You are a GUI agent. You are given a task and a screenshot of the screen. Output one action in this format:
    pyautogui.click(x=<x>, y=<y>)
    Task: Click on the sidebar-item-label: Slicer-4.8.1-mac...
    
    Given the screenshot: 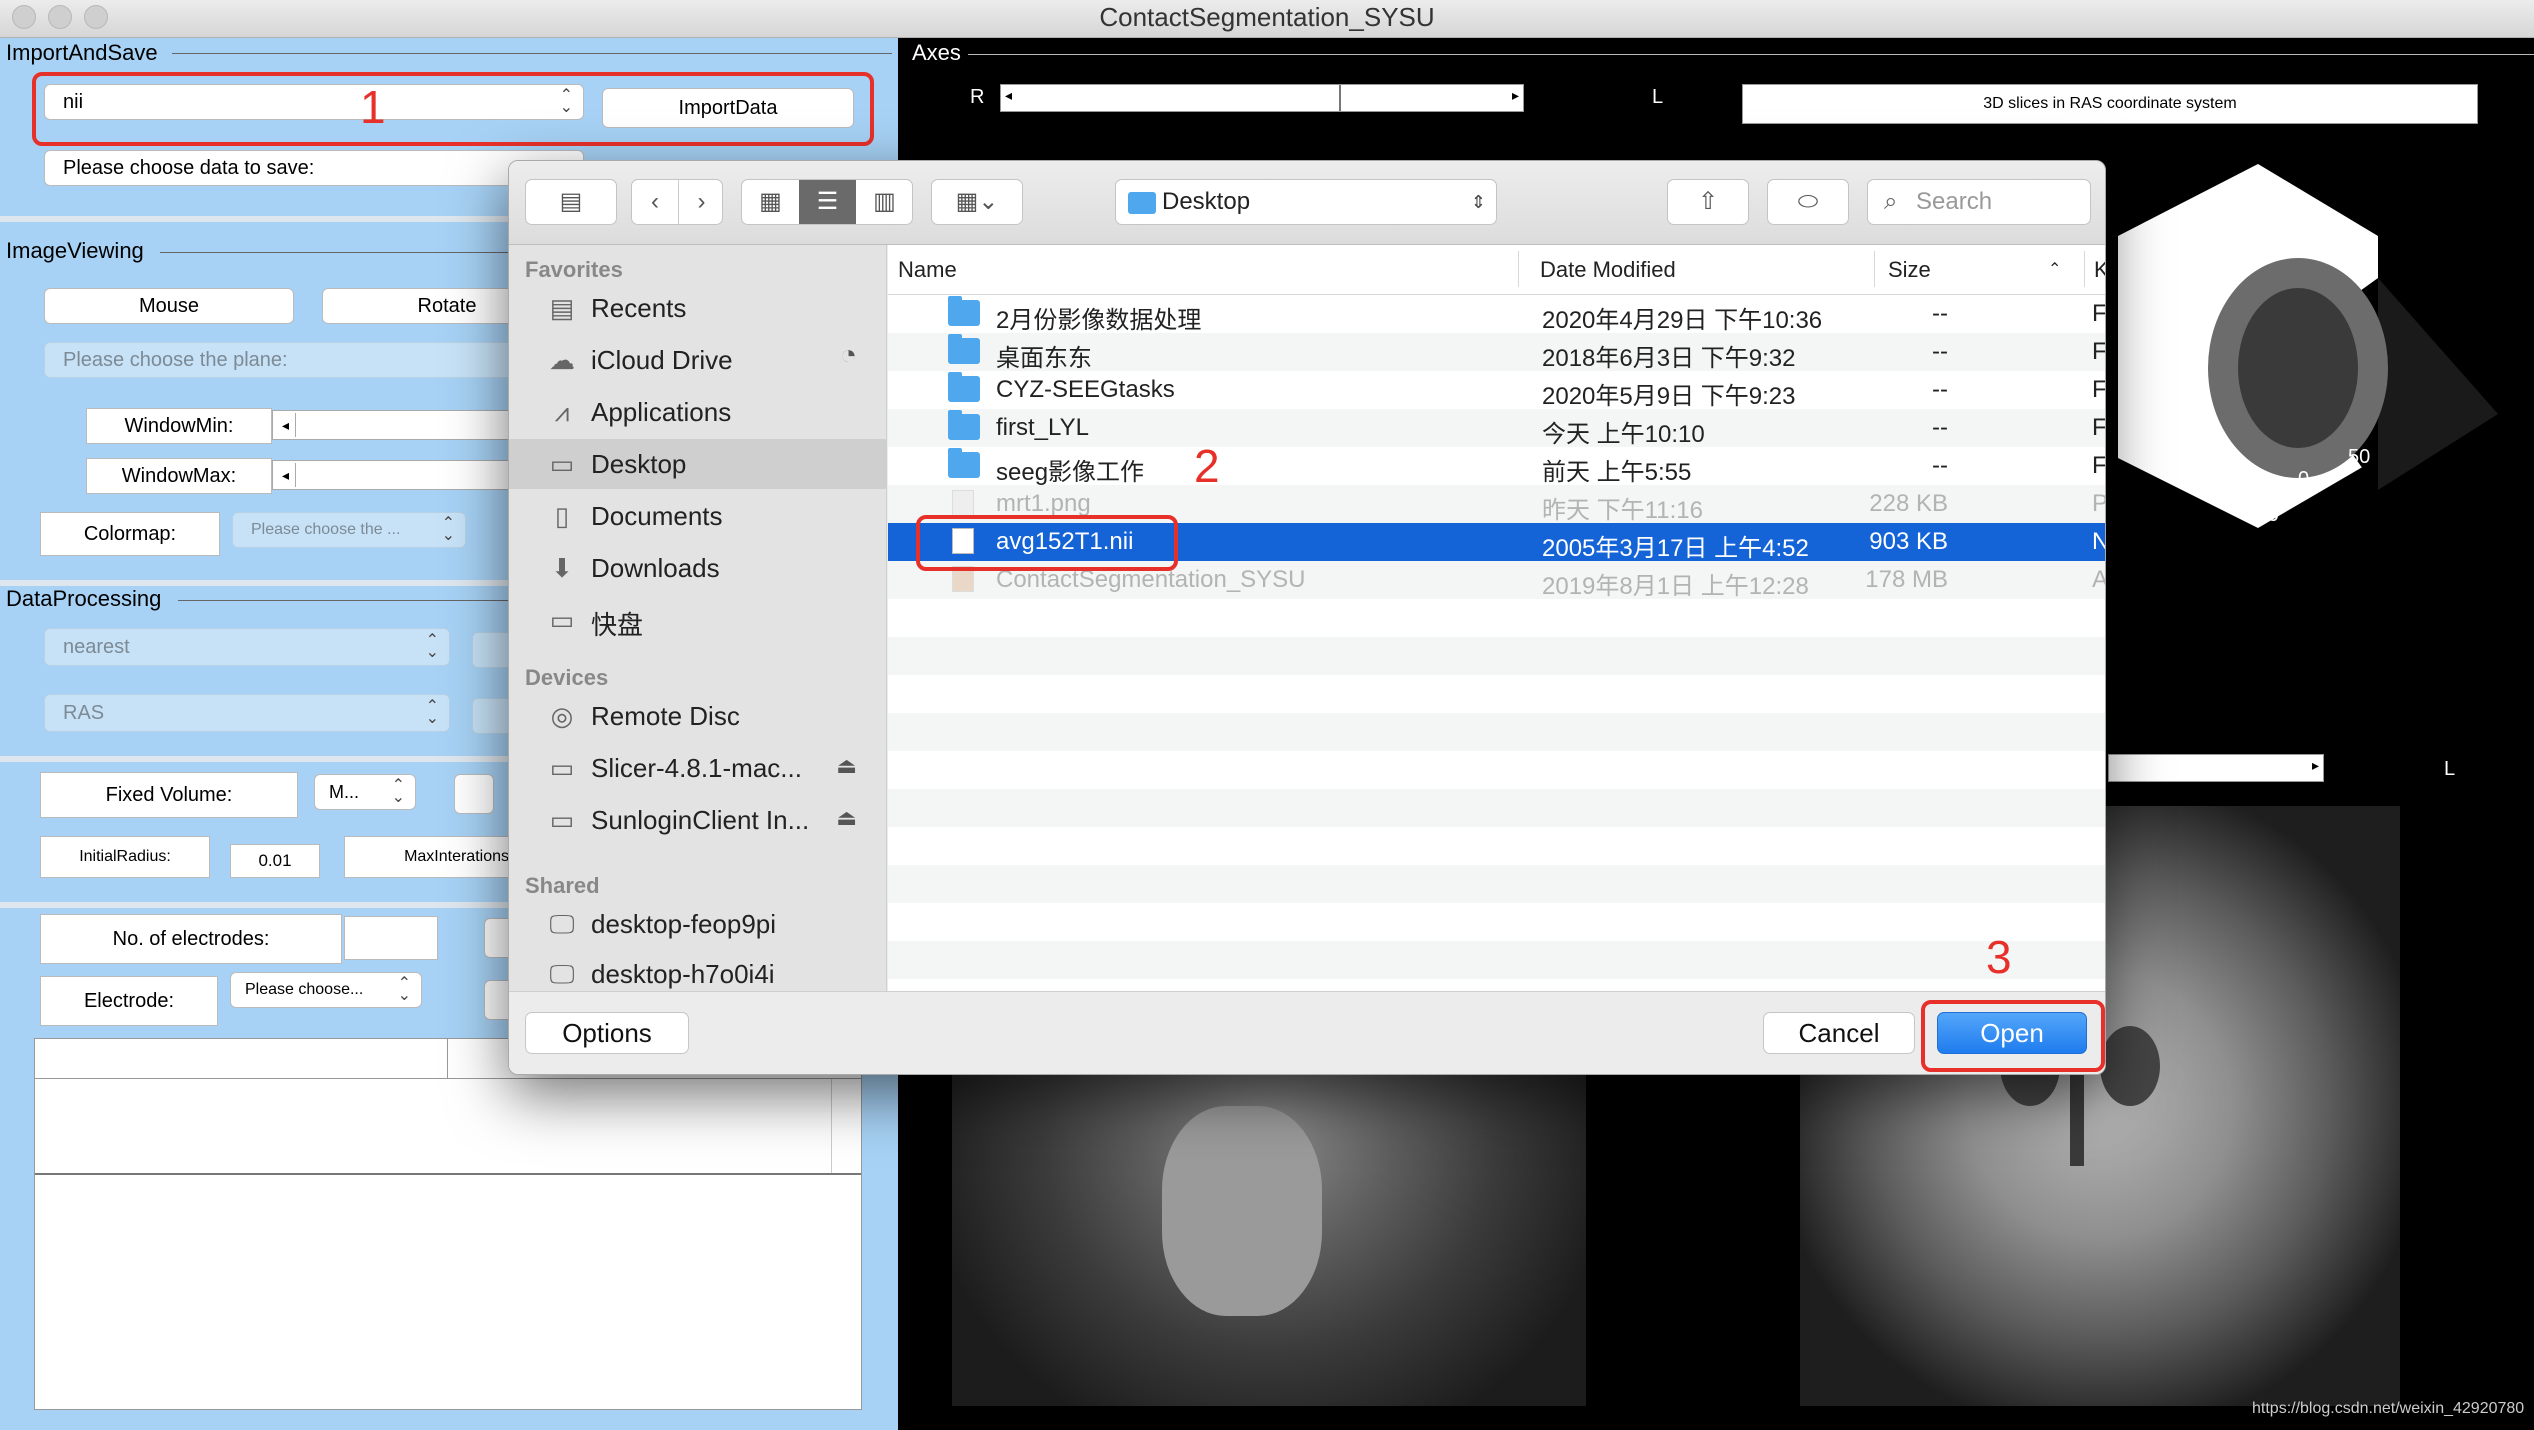 What is the action you would take?
    pyautogui.click(x=696, y=768)
    